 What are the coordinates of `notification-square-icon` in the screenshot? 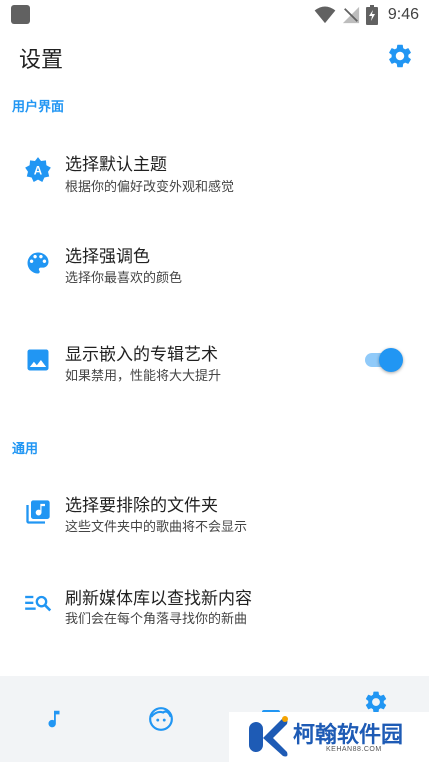 It's located at (20, 14).